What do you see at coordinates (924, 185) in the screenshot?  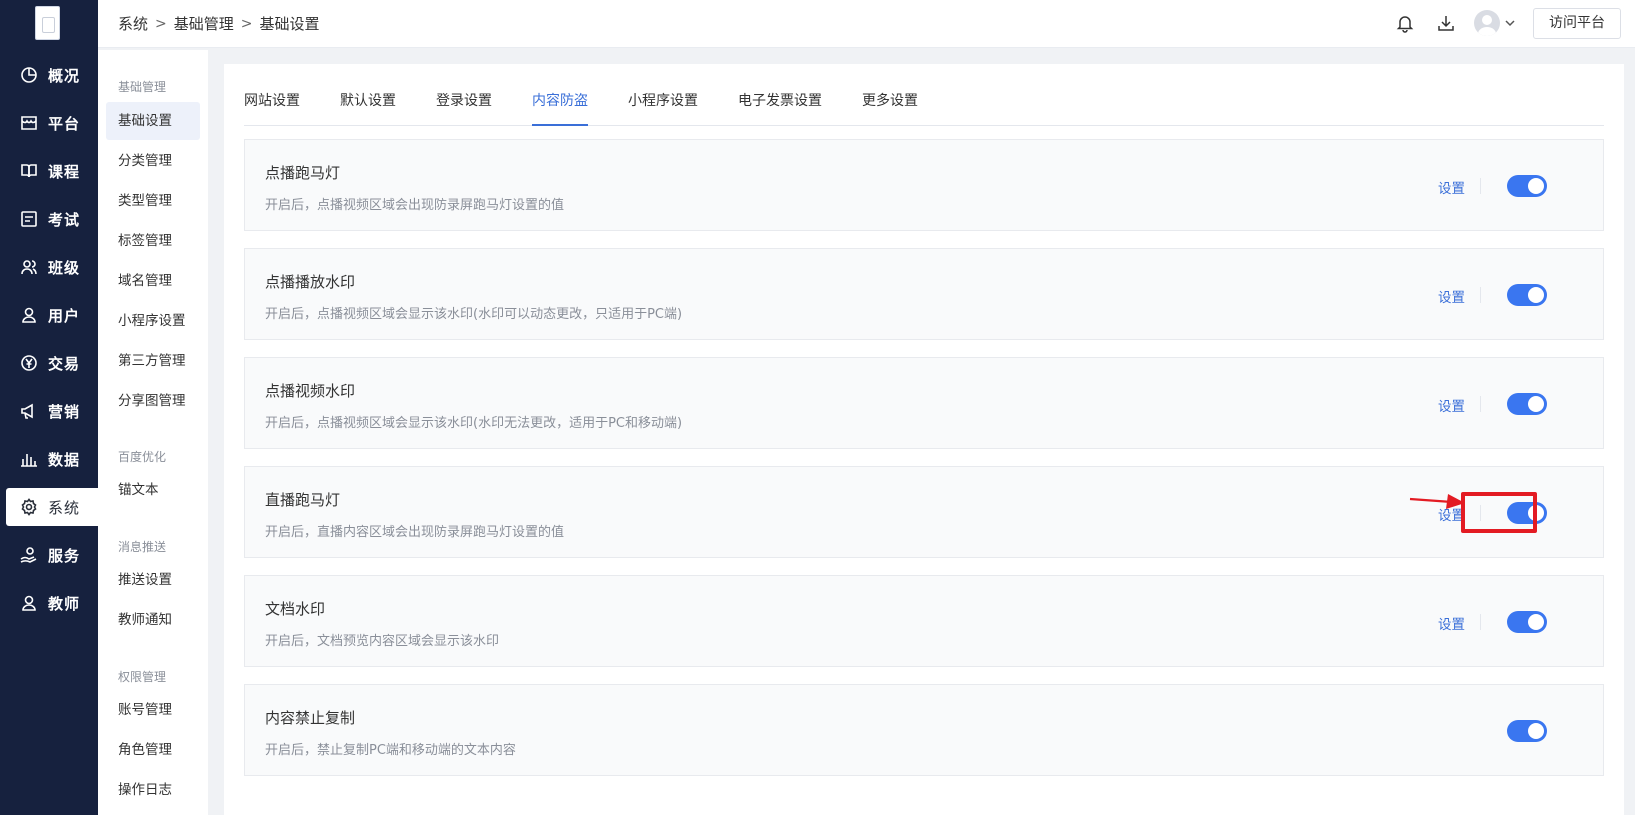 I see `setting-card-vod-marquee: 点播跑马灯 开启后，点播视频区域会出现防录屏跑马灯设置的值 设置` at bounding box center [924, 185].